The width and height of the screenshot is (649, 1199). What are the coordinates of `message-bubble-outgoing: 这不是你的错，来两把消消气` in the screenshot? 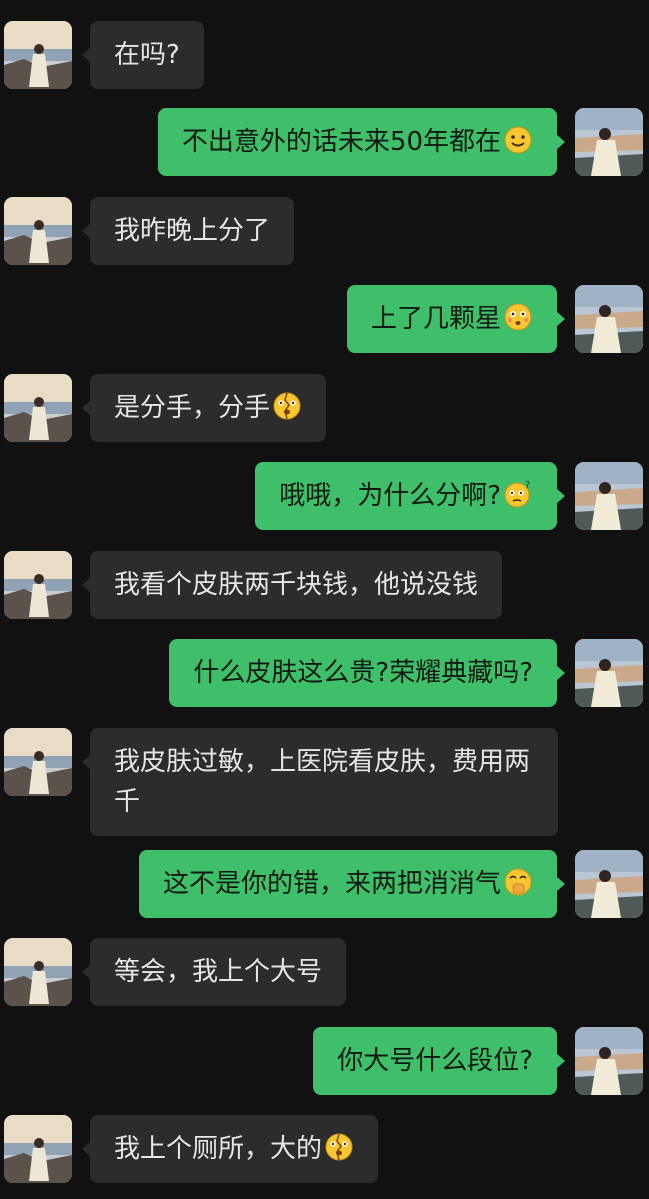 It's located at (347, 884).